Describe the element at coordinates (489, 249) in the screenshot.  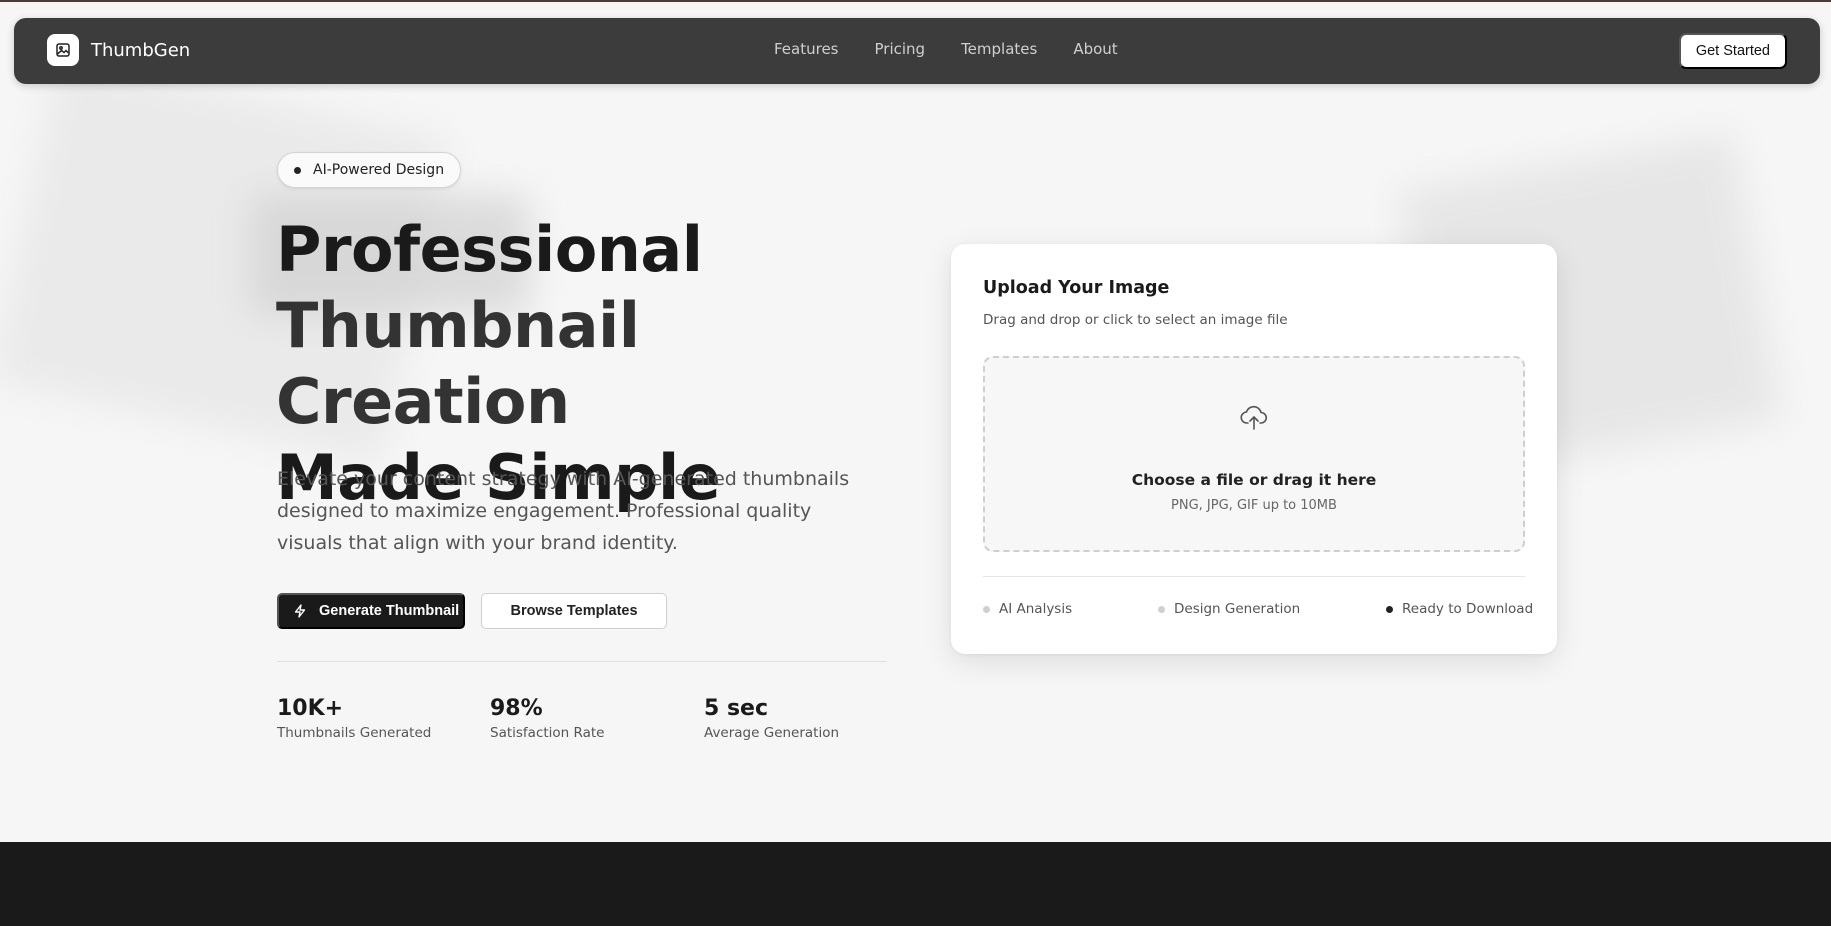
I see `hero-title-line-1: Professional` at that location.